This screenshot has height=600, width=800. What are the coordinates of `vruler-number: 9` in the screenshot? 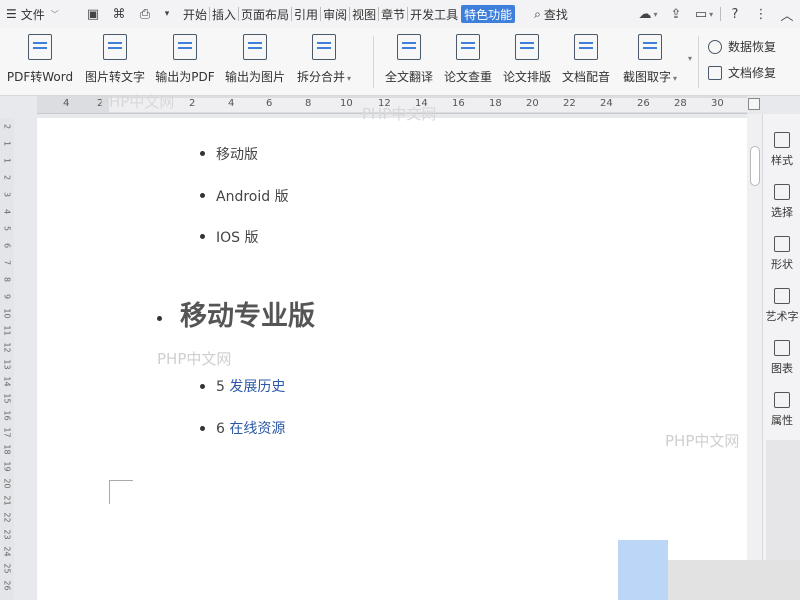 It's located at (7, 296).